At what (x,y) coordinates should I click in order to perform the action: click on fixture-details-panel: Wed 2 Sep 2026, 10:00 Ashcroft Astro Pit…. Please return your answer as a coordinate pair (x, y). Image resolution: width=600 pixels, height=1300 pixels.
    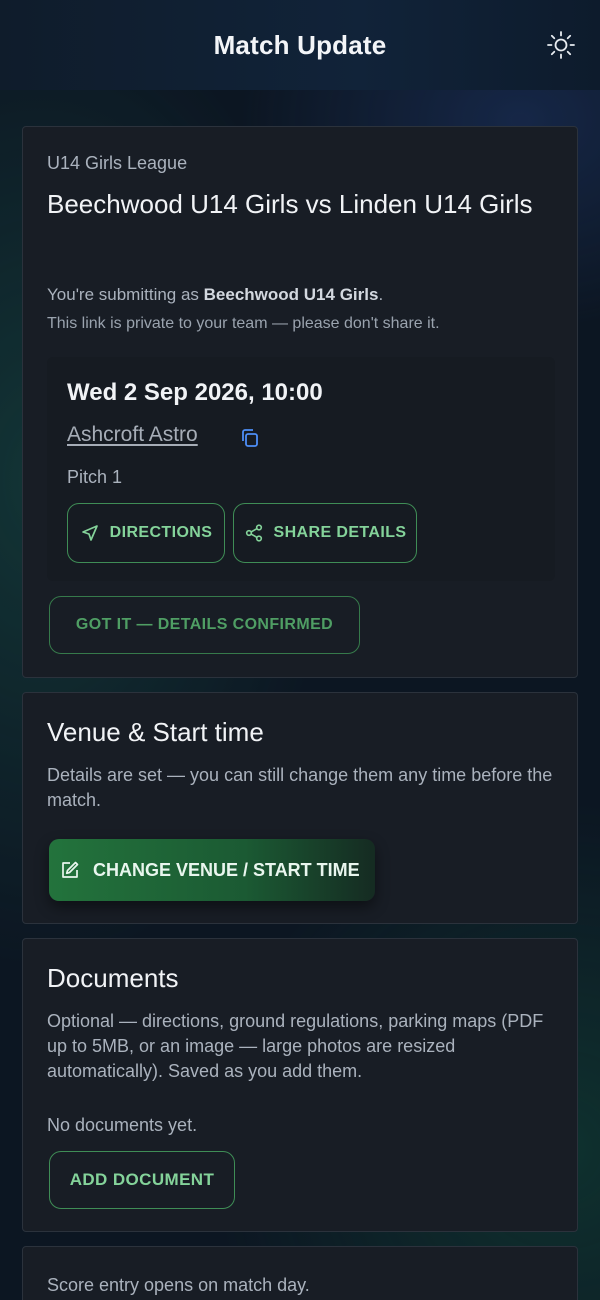
    Looking at the image, I should click on (301, 469).